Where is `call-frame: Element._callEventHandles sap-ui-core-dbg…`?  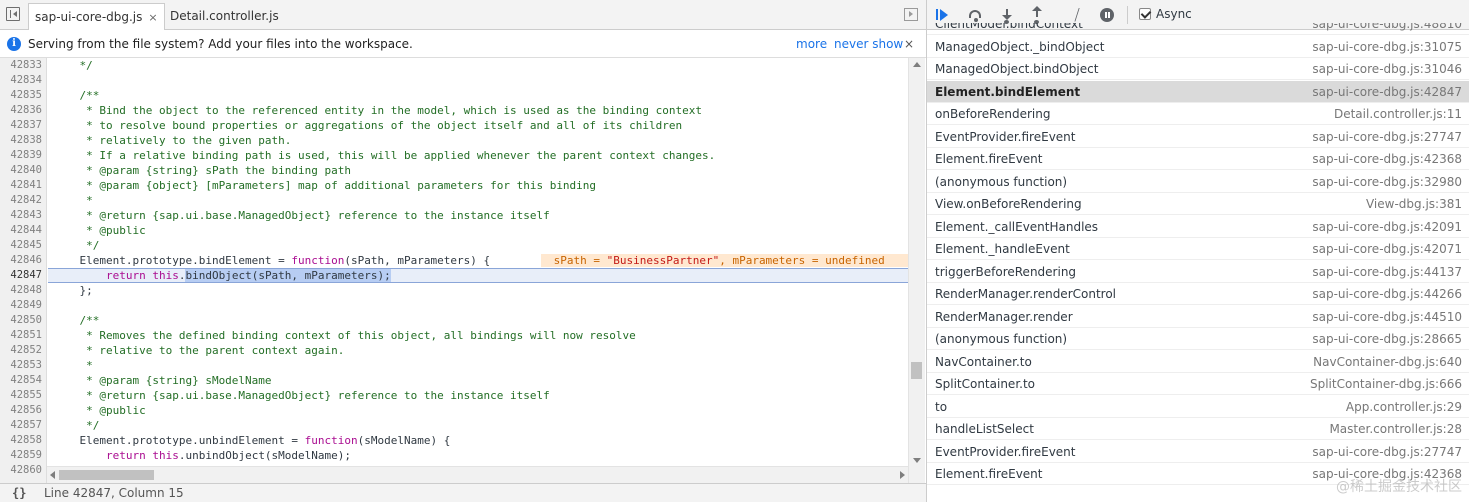
call-frame: Element._callEventHandles sap-ui-core-dbg… is located at coordinates (1198, 227).